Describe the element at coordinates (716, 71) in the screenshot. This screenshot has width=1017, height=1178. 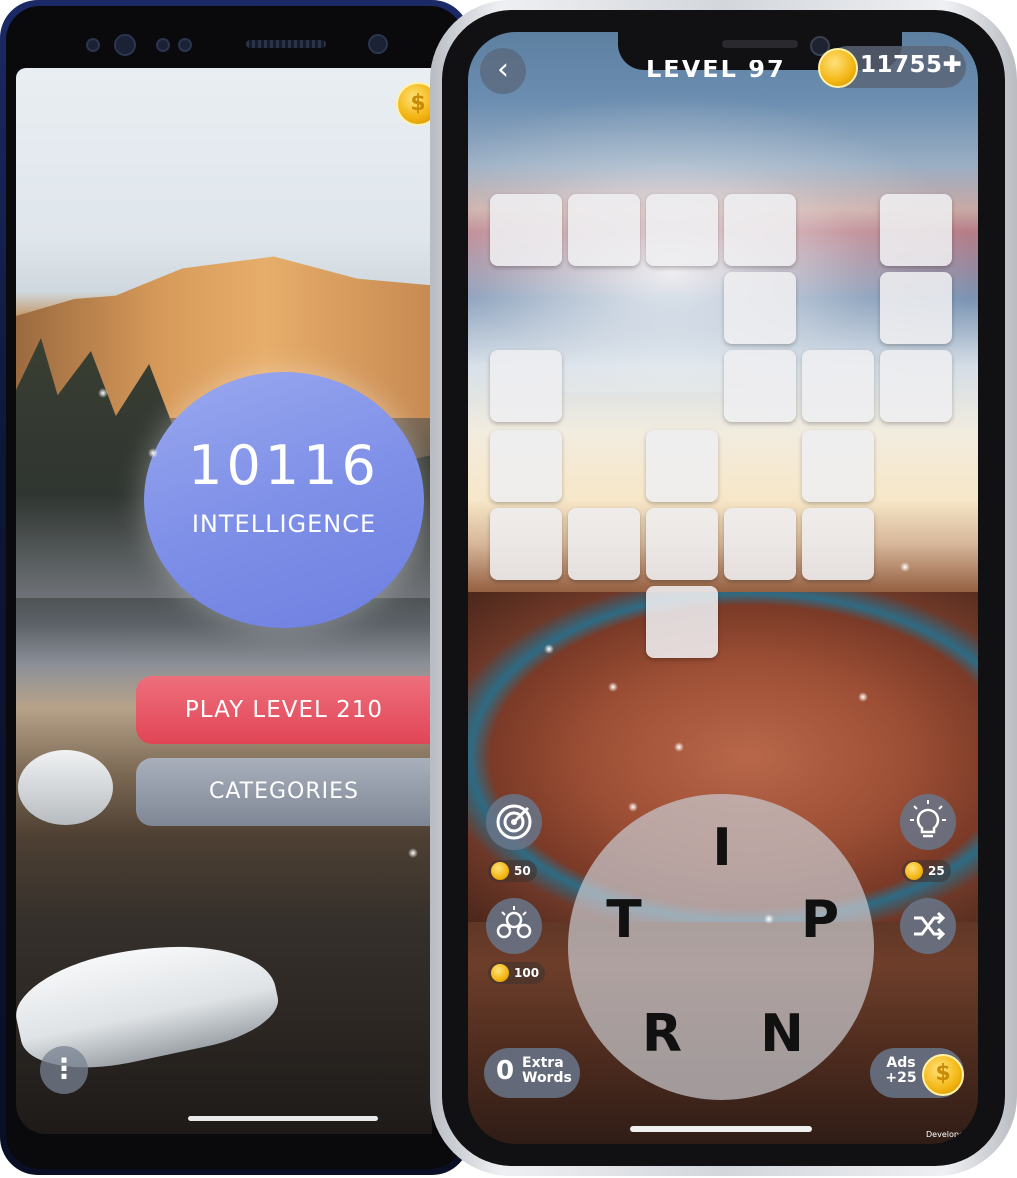
I see `level-title: LEVEL 97` at that location.